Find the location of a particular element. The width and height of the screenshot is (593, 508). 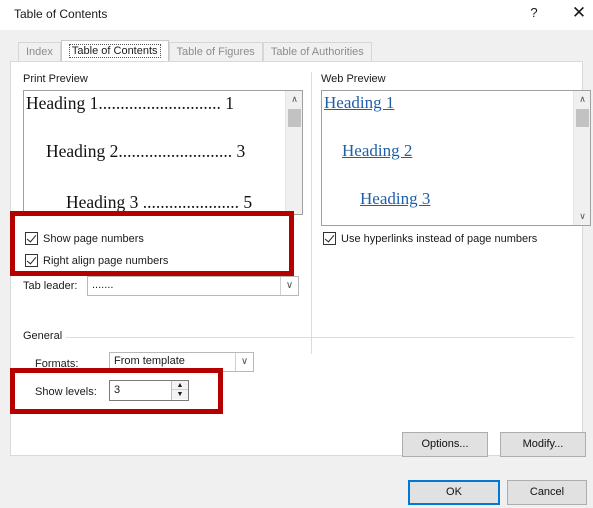

general-label: General is located at coordinates (45, 336).